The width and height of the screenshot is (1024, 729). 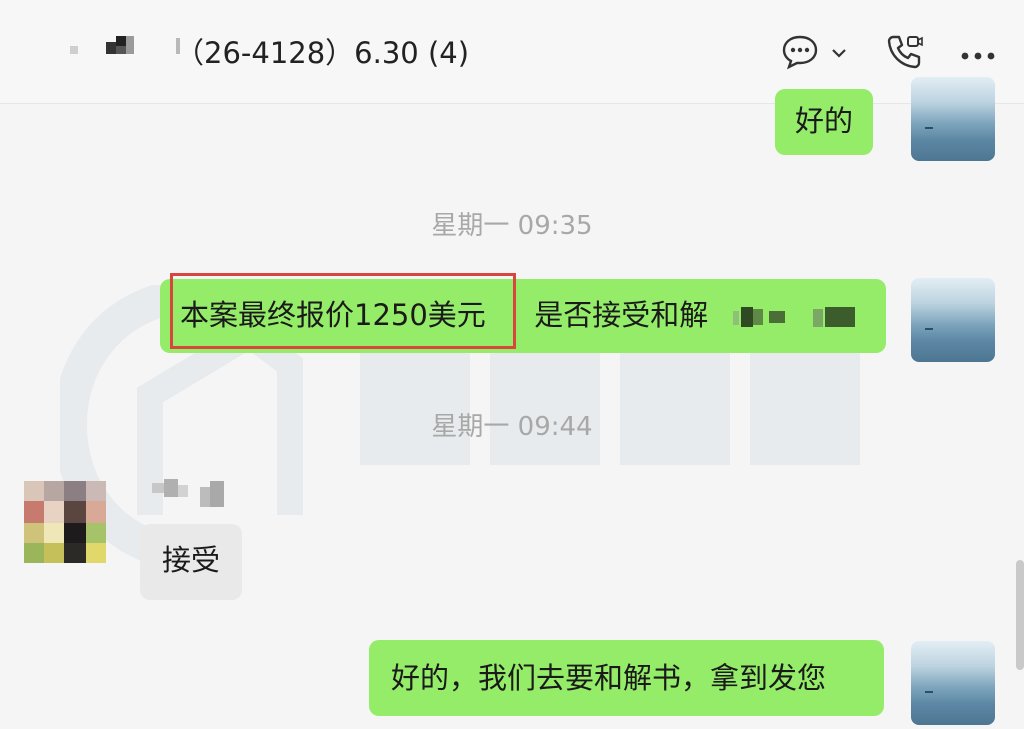 I want to click on timestamp: 星期一 09:44, so click(x=512, y=427).